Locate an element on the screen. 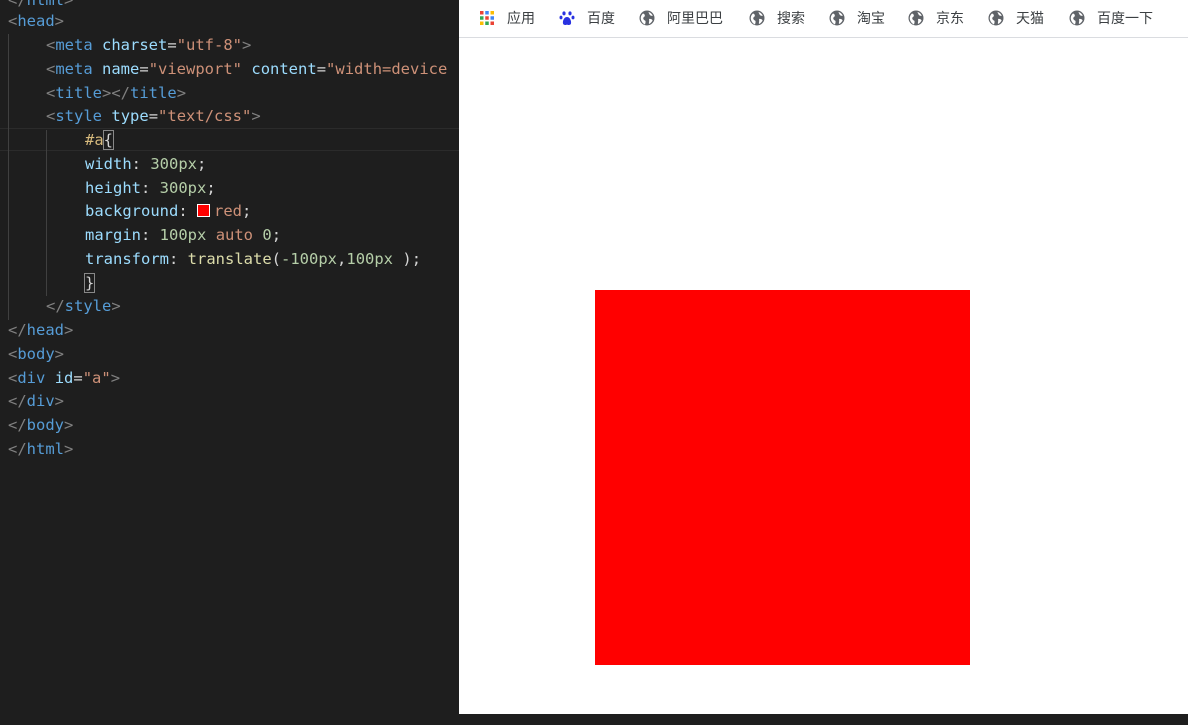 The height and width of the screenshot is (725, 1188). bookmark-baidu-search: 百度一下 is located at coordinates (1111, 18).